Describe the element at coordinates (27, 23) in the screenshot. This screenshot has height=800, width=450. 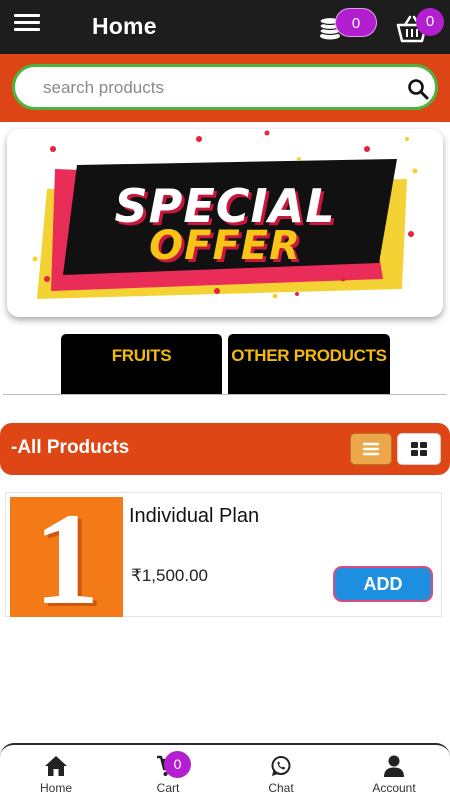
I see `menu-icon` at that location.